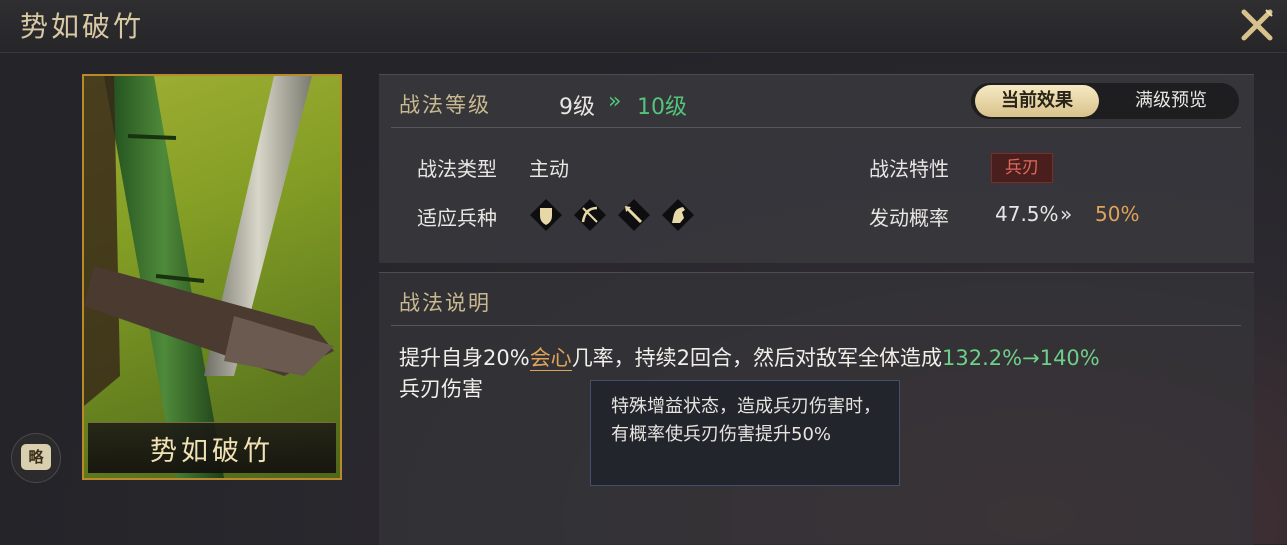  I want to click on close-icon, so click(1257, 25).